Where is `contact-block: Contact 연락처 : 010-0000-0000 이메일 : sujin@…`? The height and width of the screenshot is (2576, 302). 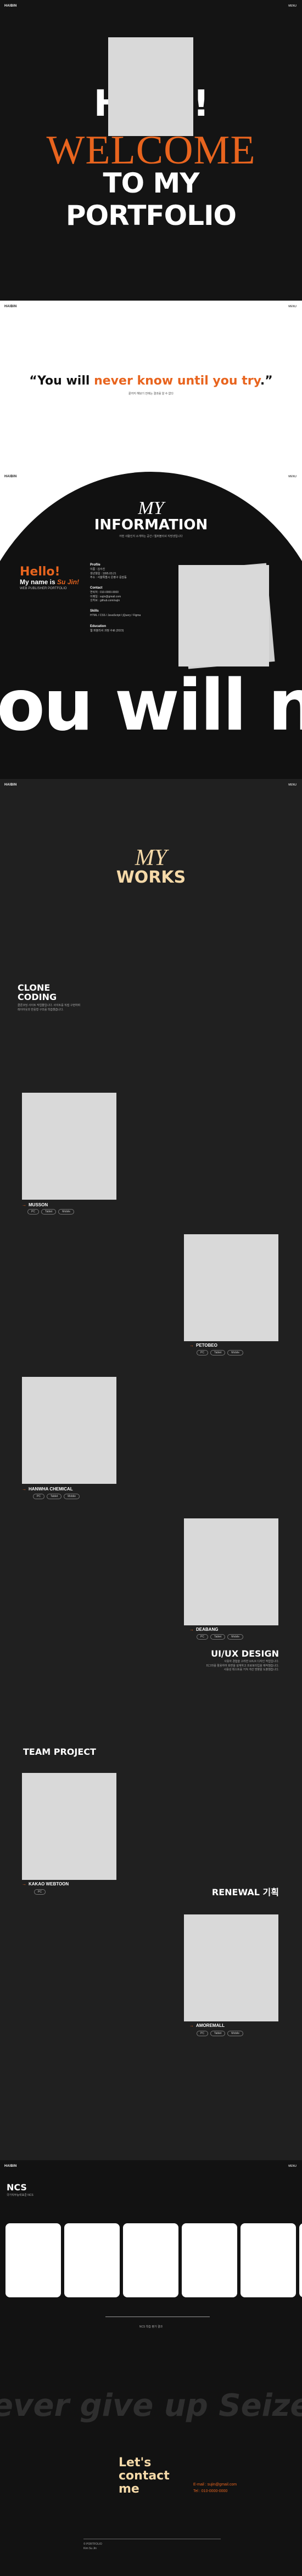 contact-block: Contact 연락처 : 010-0000-0000 이메일 : sujin@… is located at coordinates (105, 594).